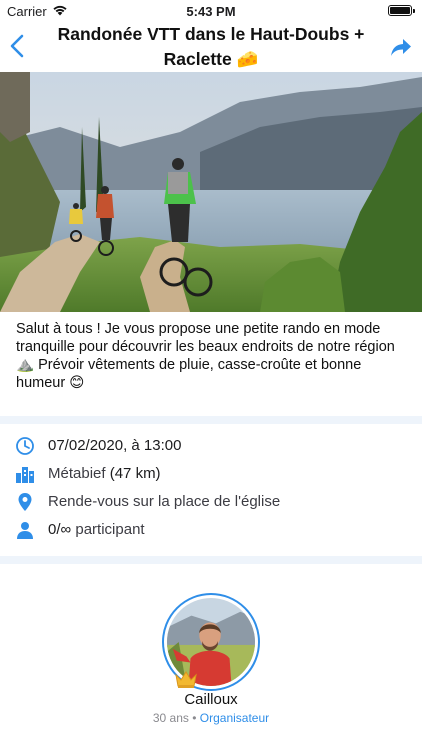 The width and height of the screenshot is (422, 750). What do you see at coordinates (170, 718) in the screenshot?
I see `organizer-age: 30 ans` at bounding box center [170, 718].